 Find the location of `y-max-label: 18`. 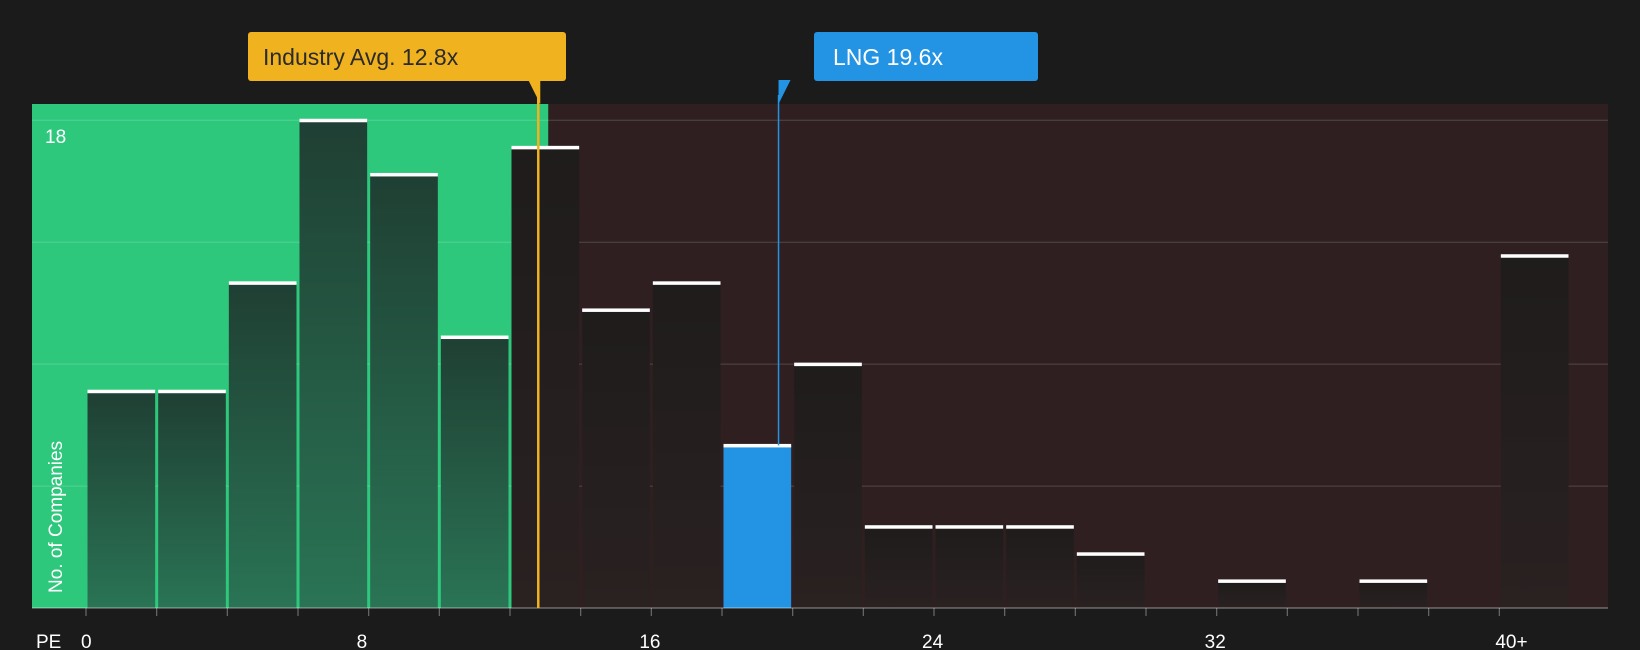

y-max-label: 18 is located at coordinates (55, 137).